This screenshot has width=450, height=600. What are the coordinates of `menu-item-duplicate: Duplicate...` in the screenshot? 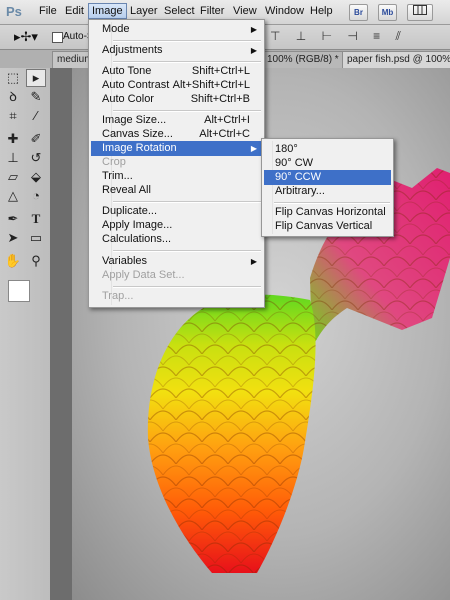 It's located at (176, 211).